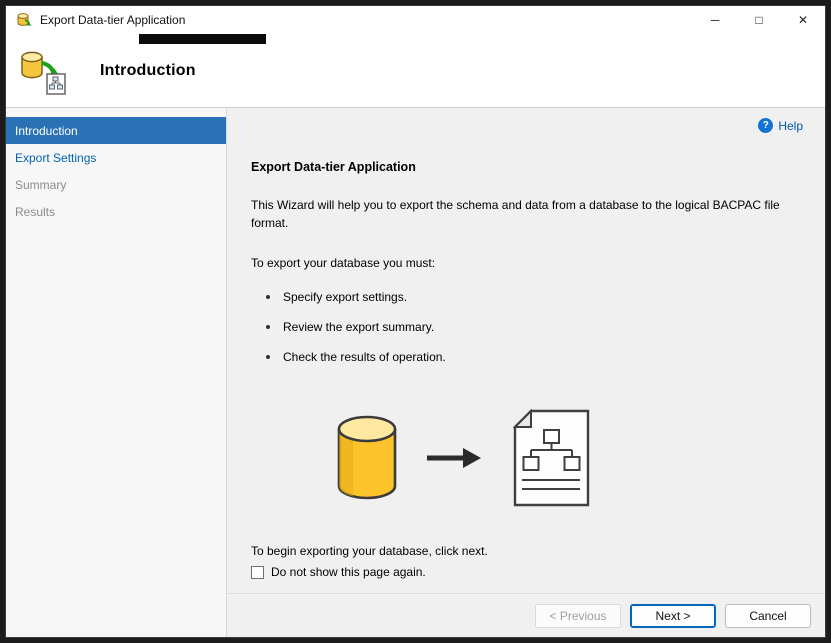 The width and height of the screenshot is (831, 643). What do you see at coordinates (415, 20) in the screenshot?
I see `titlebar: Export Data-tier Application ─ □ ✕` at bounding box center [415, 20].